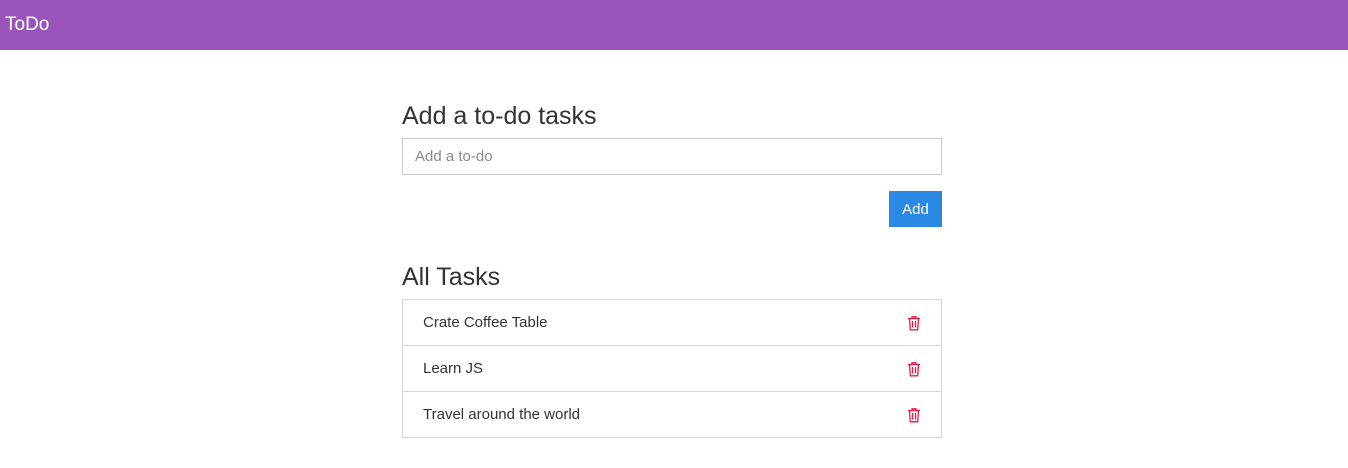  I want to click on add-task-heading: Add a to-do tasks, so click(499, 116).